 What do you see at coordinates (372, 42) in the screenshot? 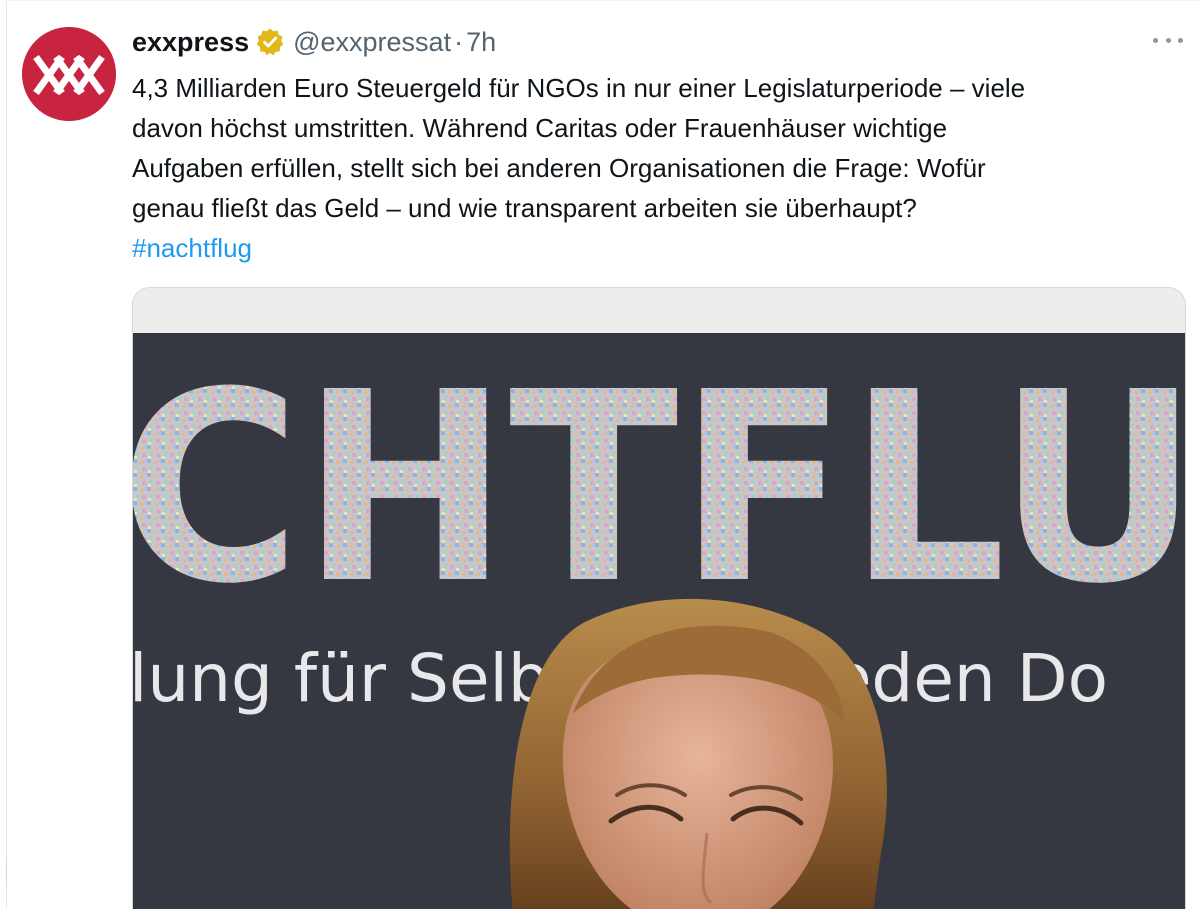
I see `author-handle: @exxpressat` at bounding box center [372, 42].